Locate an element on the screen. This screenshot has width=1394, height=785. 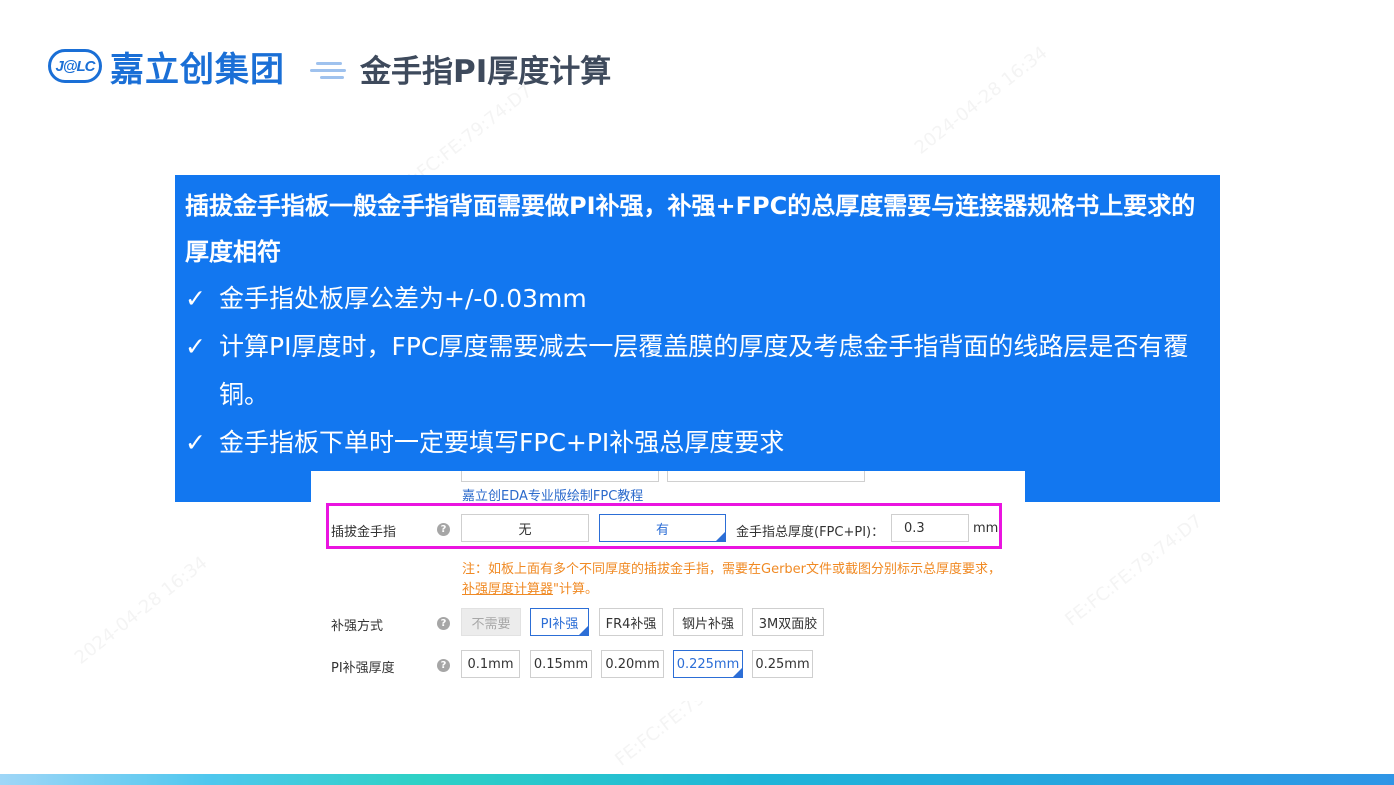
pi-thickness-option: 0.15mm is located at coordinates (561, 664).